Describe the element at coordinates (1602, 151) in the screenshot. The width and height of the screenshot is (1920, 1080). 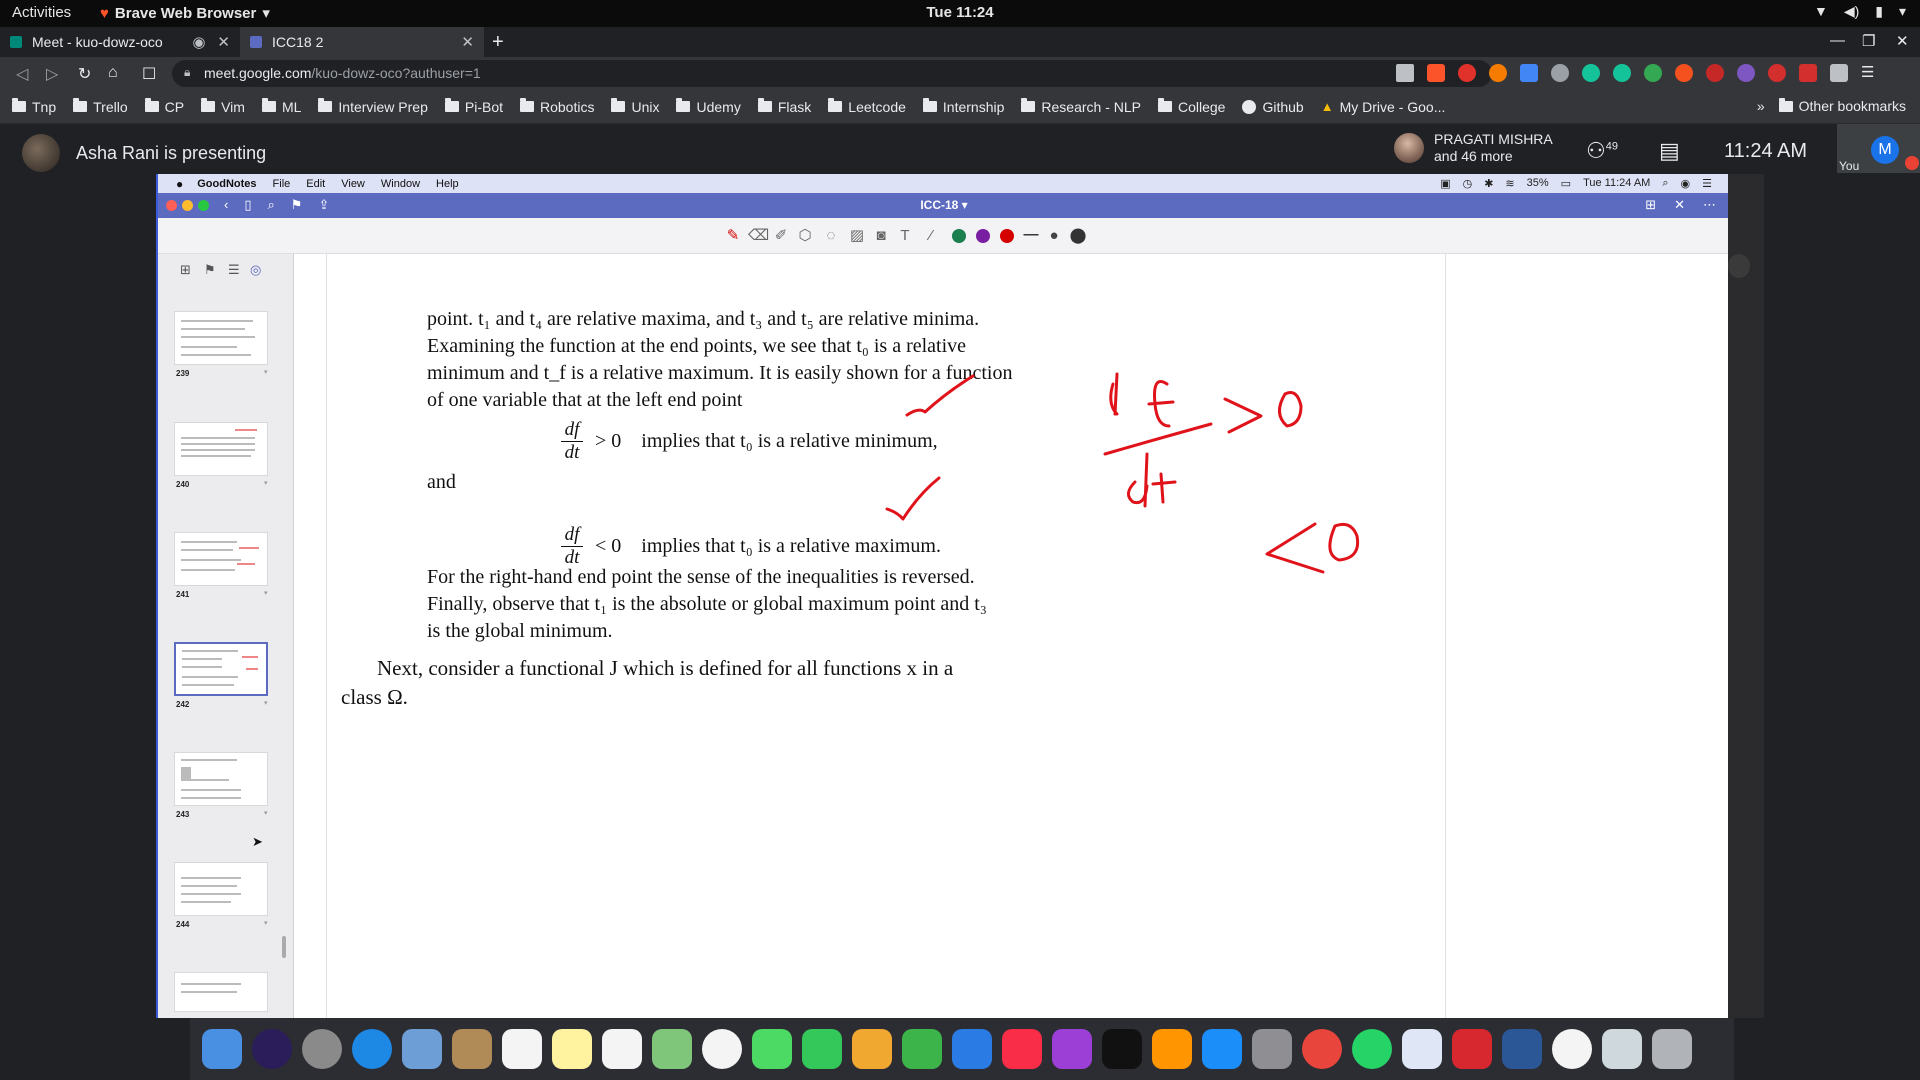
I see `people-icon: ⚇49` at that location.